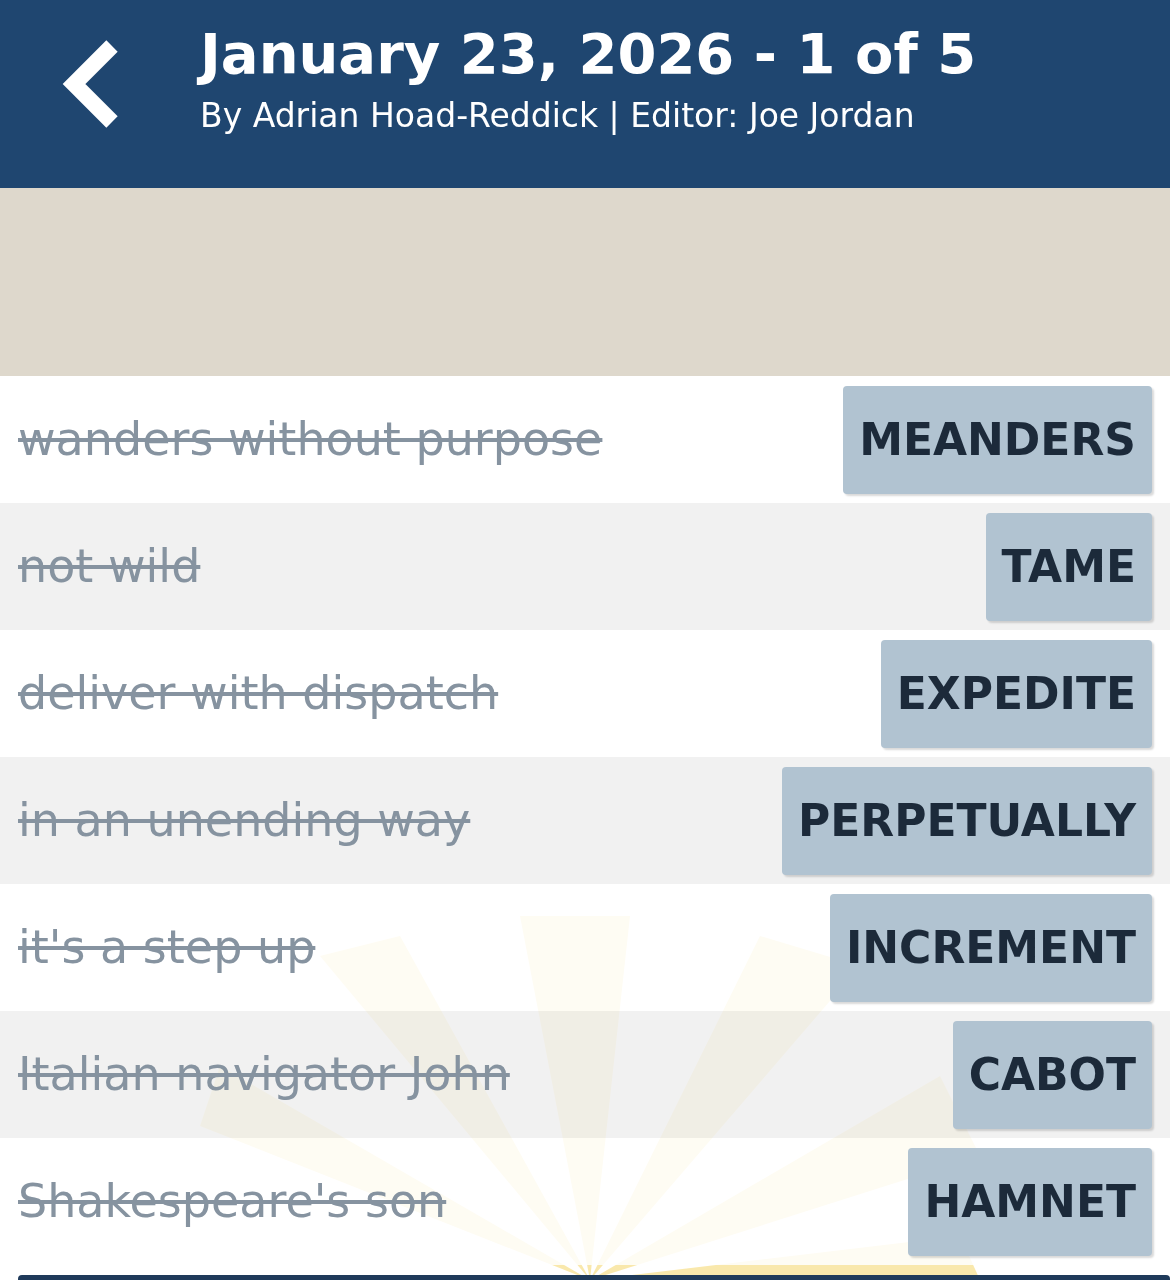 Image resolution: width=1170 pixels, height=1280 pixels. Describe the element at coordinates (990, 947) in the screenshot. I see `answer-button: INCREMENT` at that location.